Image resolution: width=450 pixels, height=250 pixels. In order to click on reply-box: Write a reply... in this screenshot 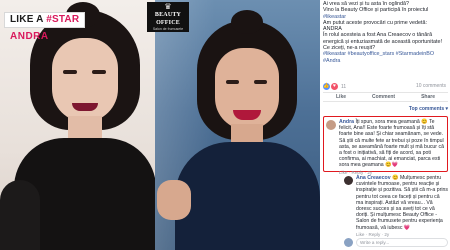, I will do `click(396, 242)`.